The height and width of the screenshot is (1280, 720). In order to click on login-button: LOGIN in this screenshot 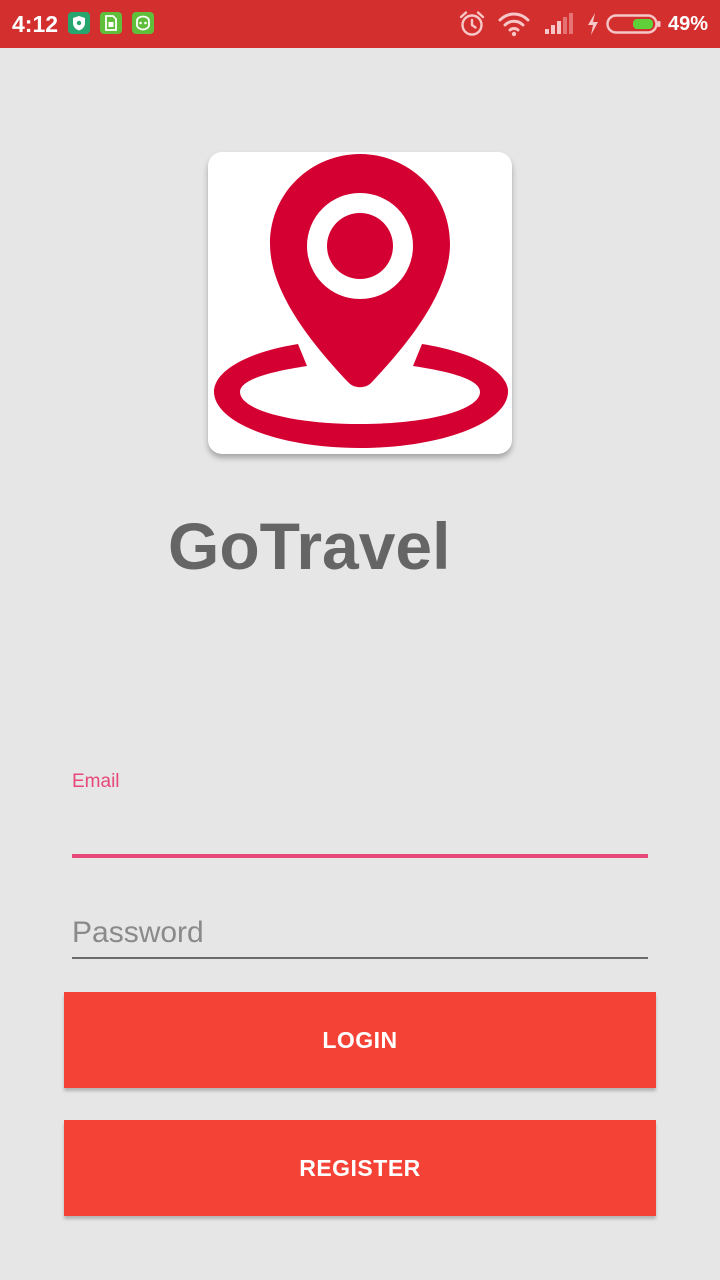, I will do `click(360, 1040)`.